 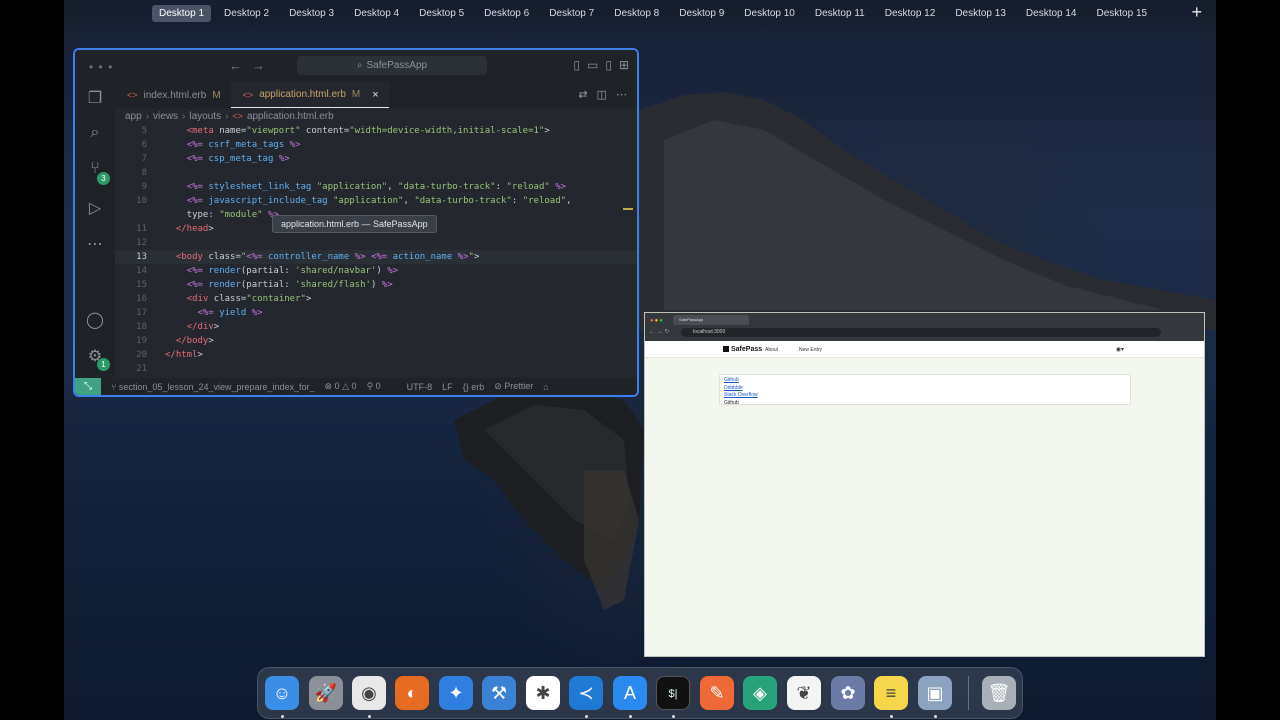 What do you see at coordinates (810, 350) in the screenshot?
I see `nav-new-entry-link: New Entry` at bounding box center [810, 350].